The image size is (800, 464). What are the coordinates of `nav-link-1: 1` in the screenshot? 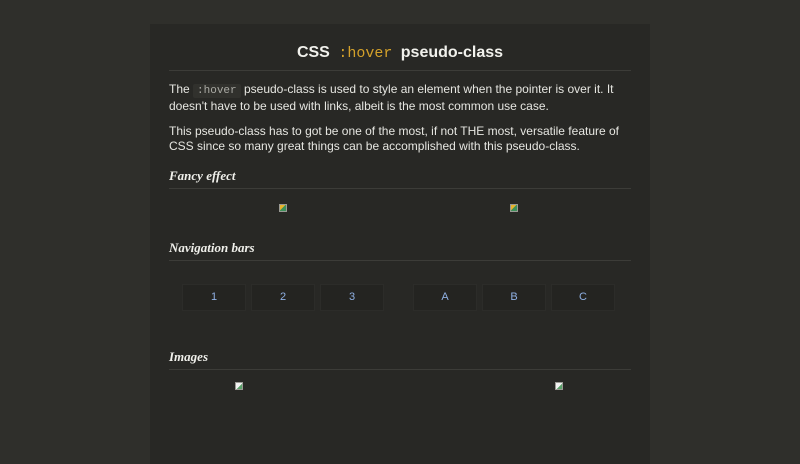 It's located at (214, 297).